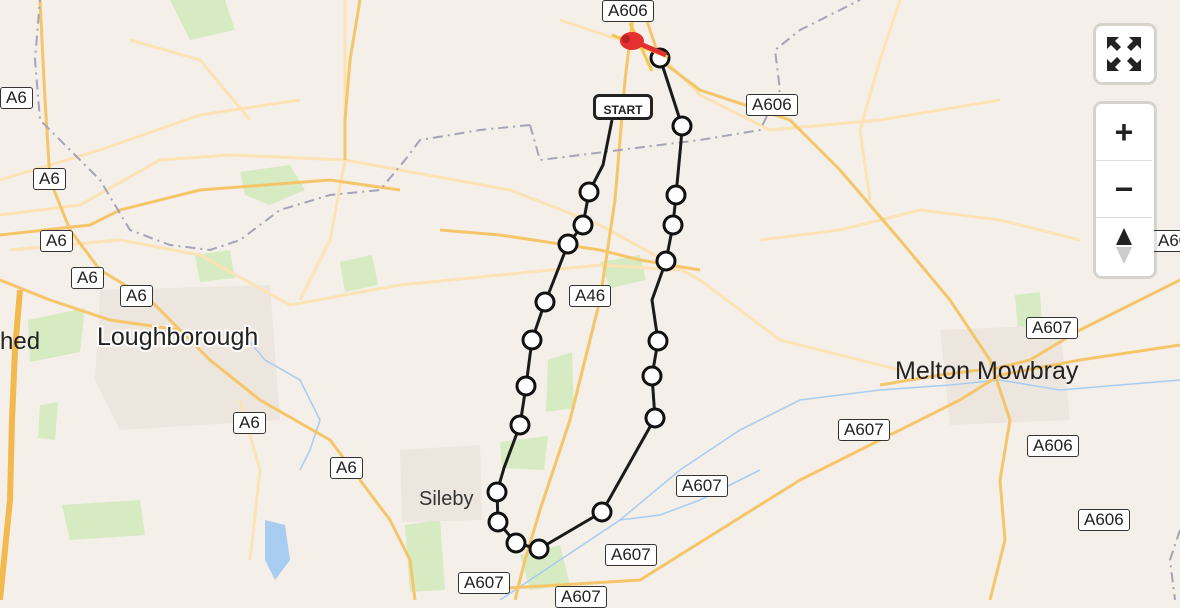 This screenshot has width=1180, height=608. I want to click on fullscreen-button, so click(1124, 54).